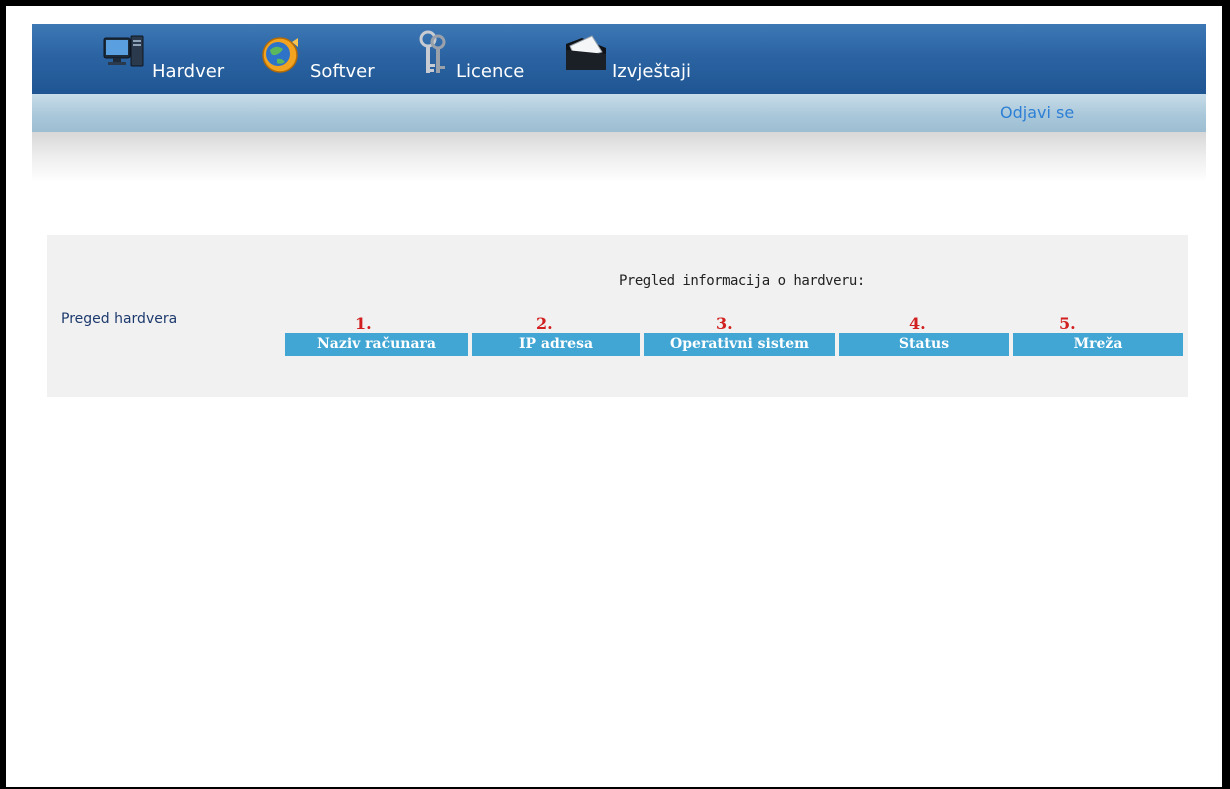 The height and width of the screenshot is (789, 1230). What do you see at coordinates (556, 344) in the screenshot?
I see `column-header-ip-address: IP adresa` at bounding box center [556, 344].